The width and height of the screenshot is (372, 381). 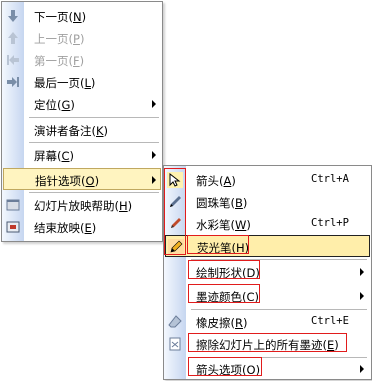 I want to click on menu-item-label: 橡皮擦(R), so click(x=222, y=323).